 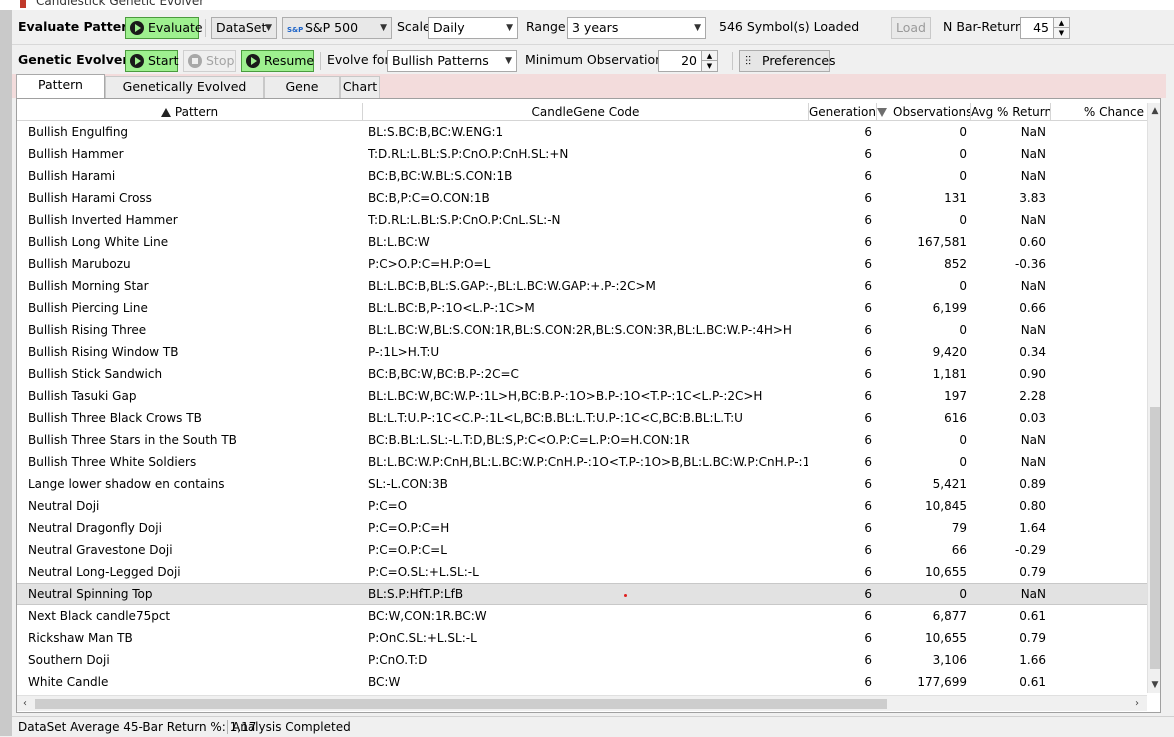 I want to click on window-title: Candlestick Genetic Evolver, so click(x=120, y=4).